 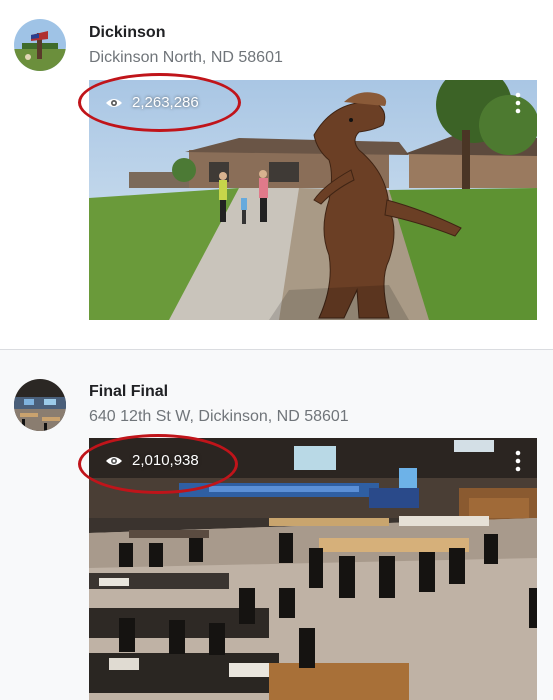 I want to click on view-count-value: 2,010,938, so click(x=165, y=460).